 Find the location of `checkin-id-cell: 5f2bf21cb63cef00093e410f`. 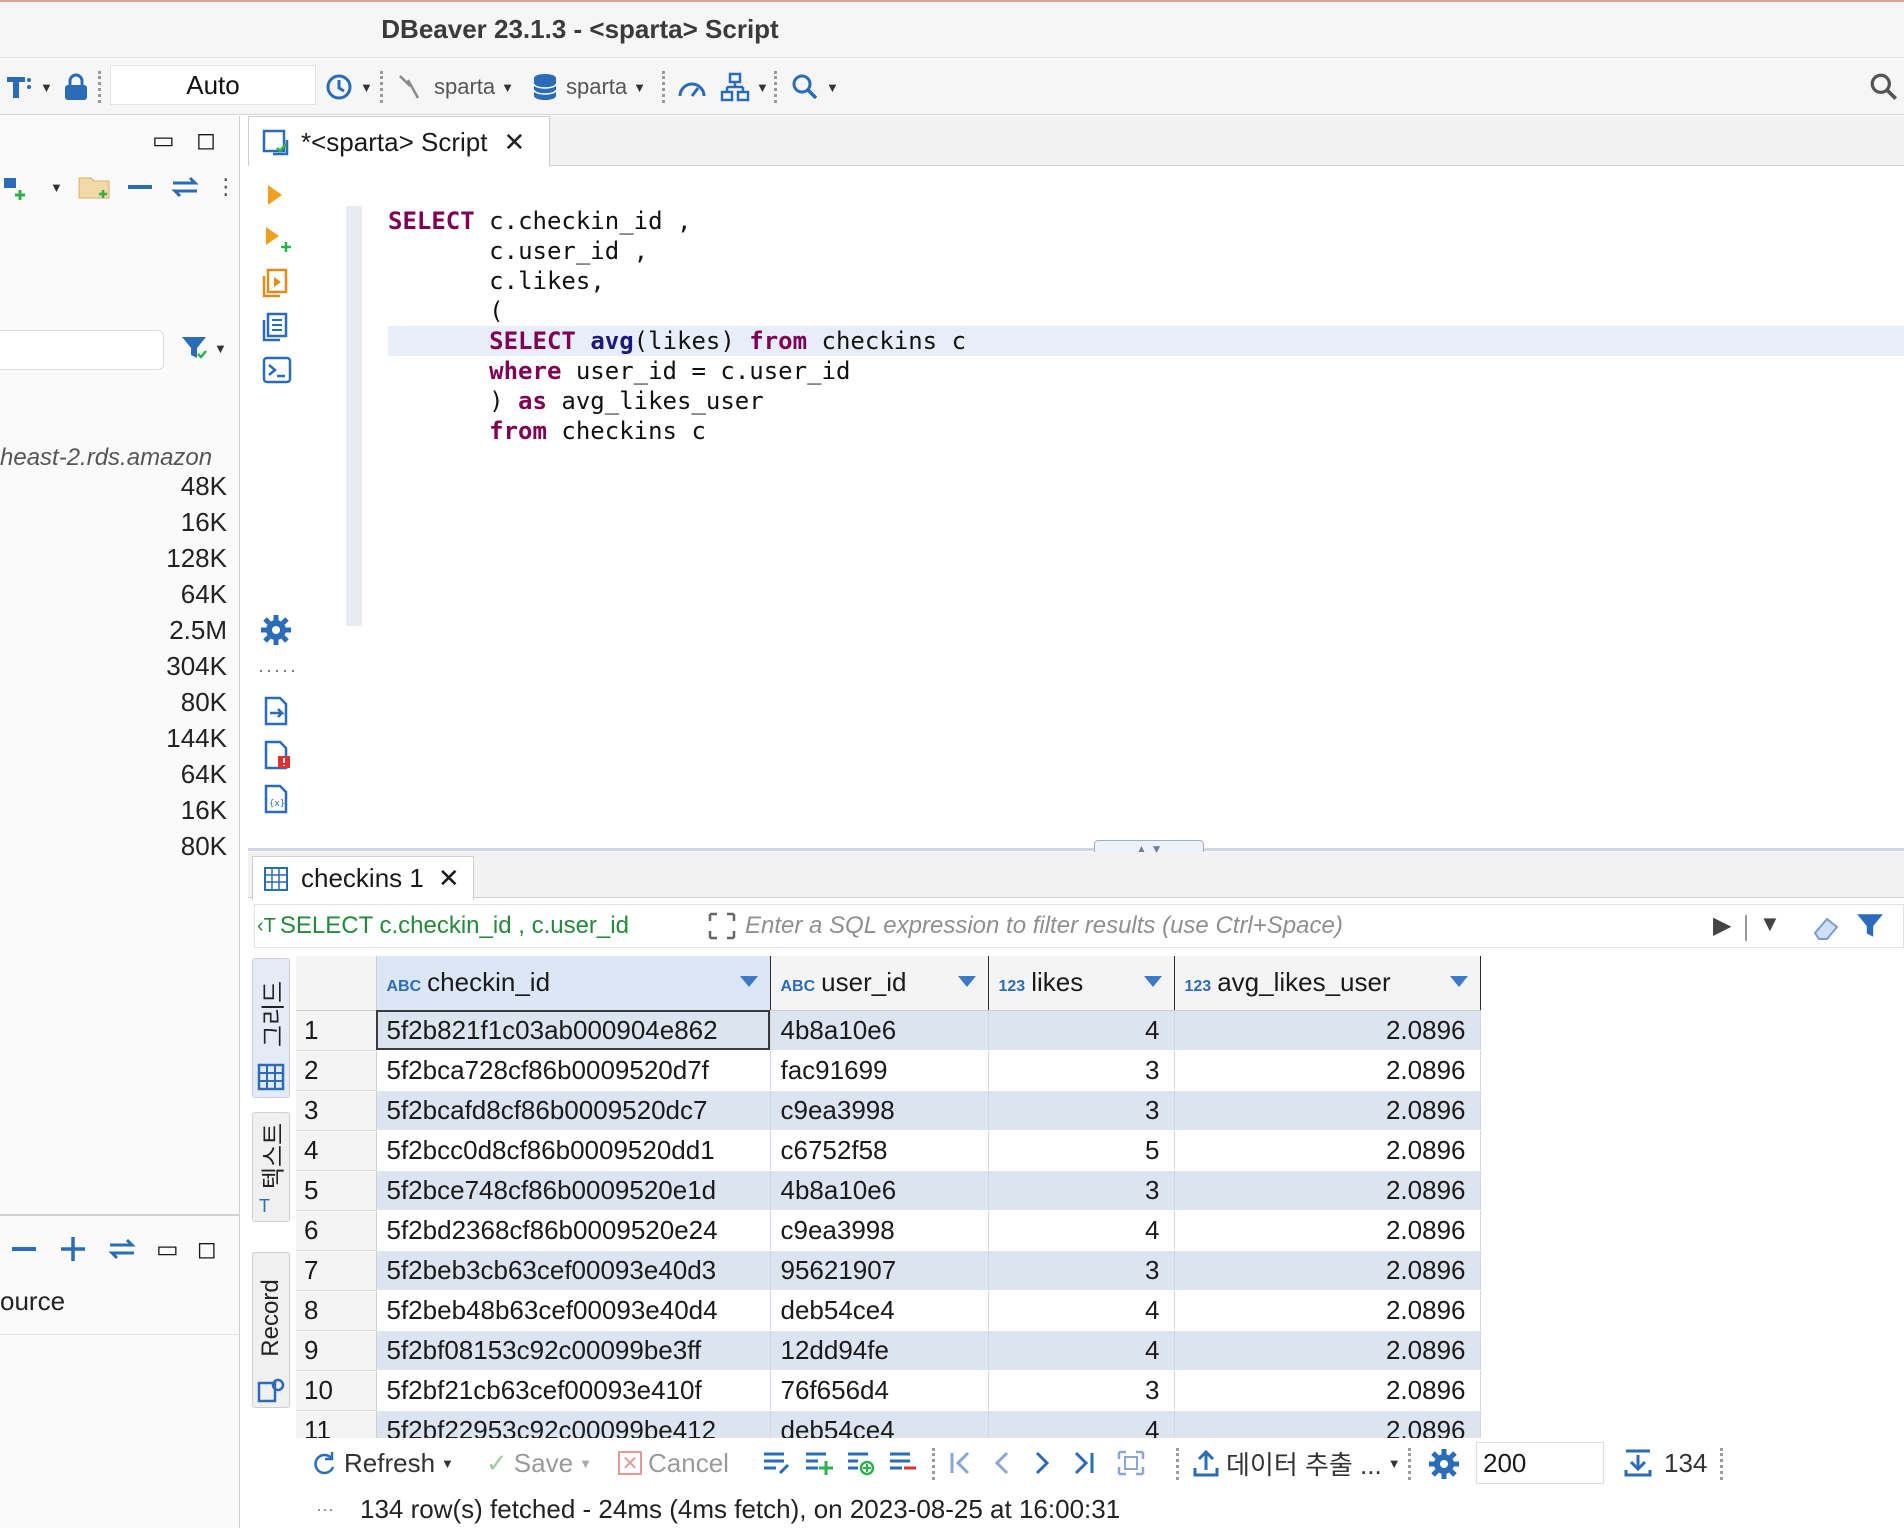

checkin-id-cell: 5f2bf21cb63cef00093e410f is located at coordinates (573, 1390).